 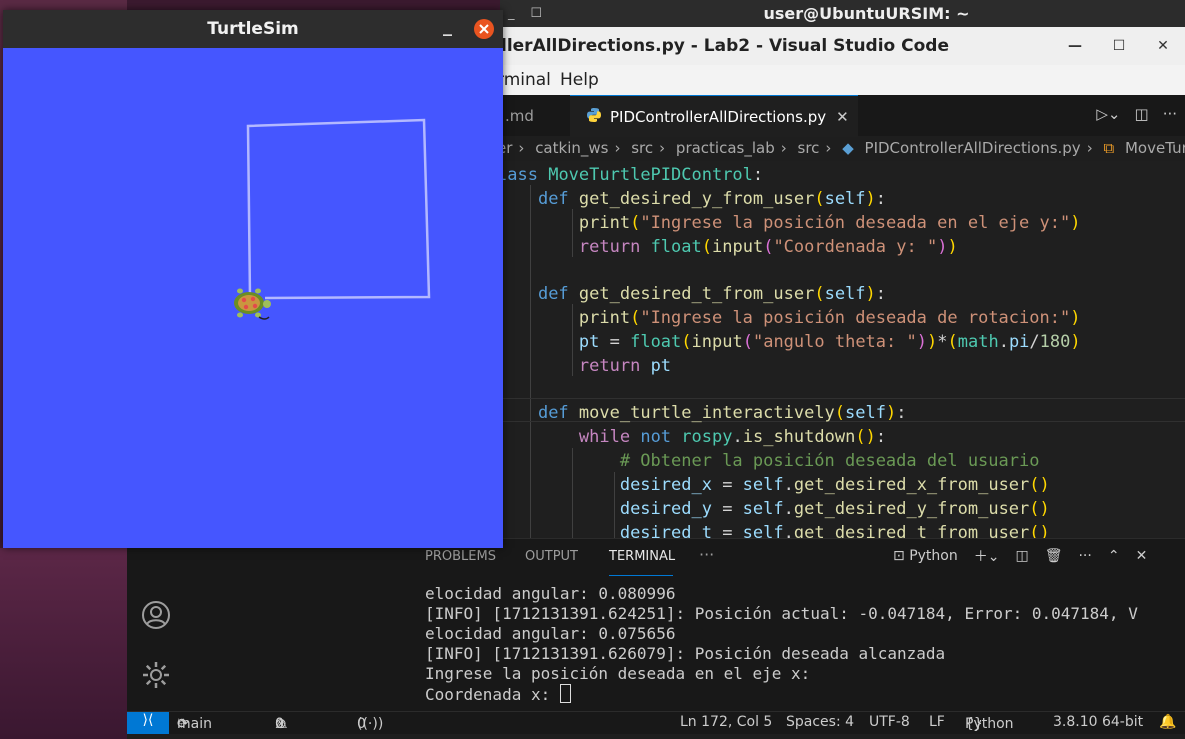 I want to click on trash-icon: 🗑, so click(x=1054, y=556).